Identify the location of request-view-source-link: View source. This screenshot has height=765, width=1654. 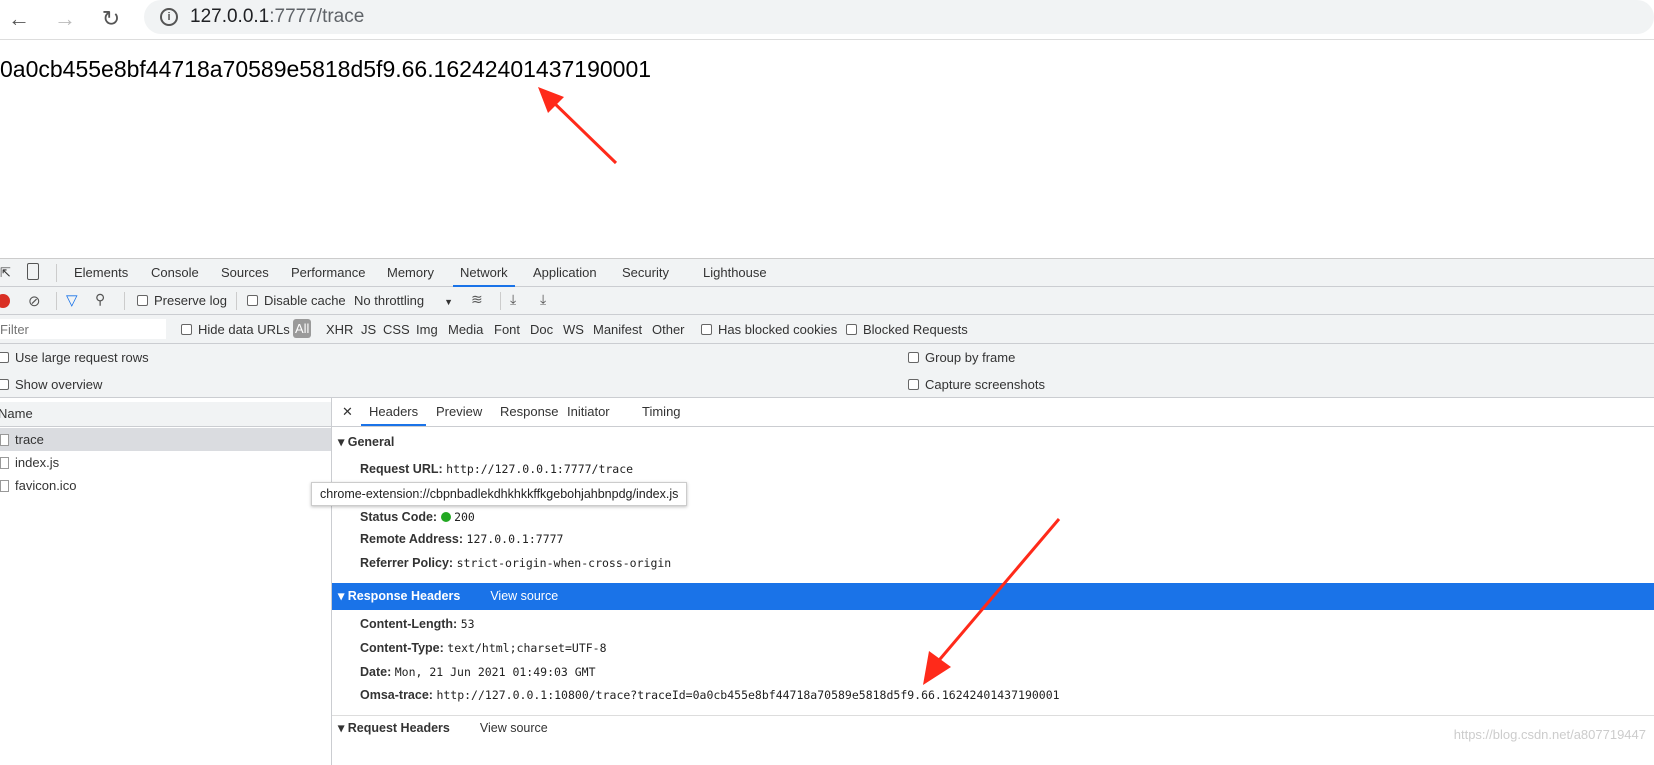
(514, 728).